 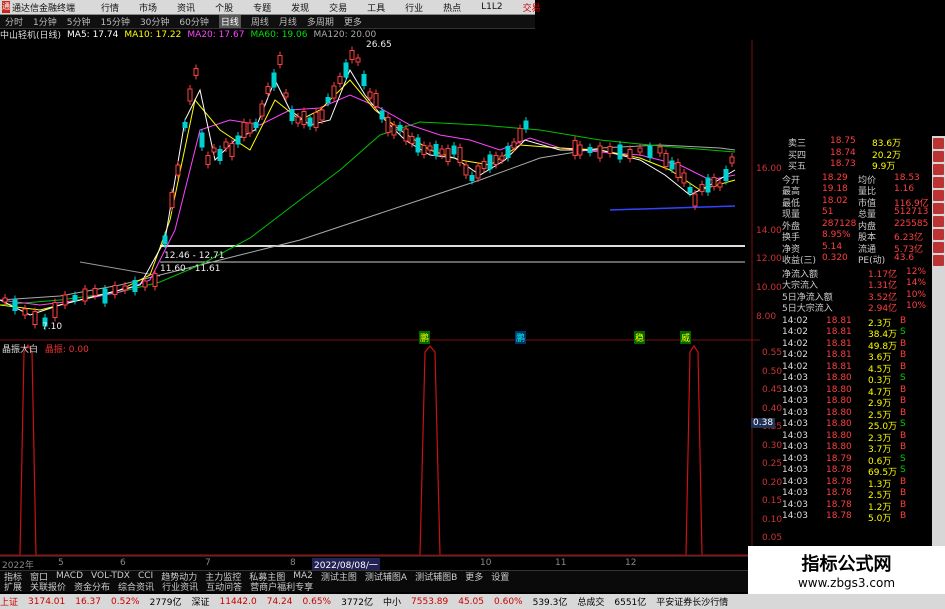 I want to click on tick-price: 18.81, so click(x=839, y=343).